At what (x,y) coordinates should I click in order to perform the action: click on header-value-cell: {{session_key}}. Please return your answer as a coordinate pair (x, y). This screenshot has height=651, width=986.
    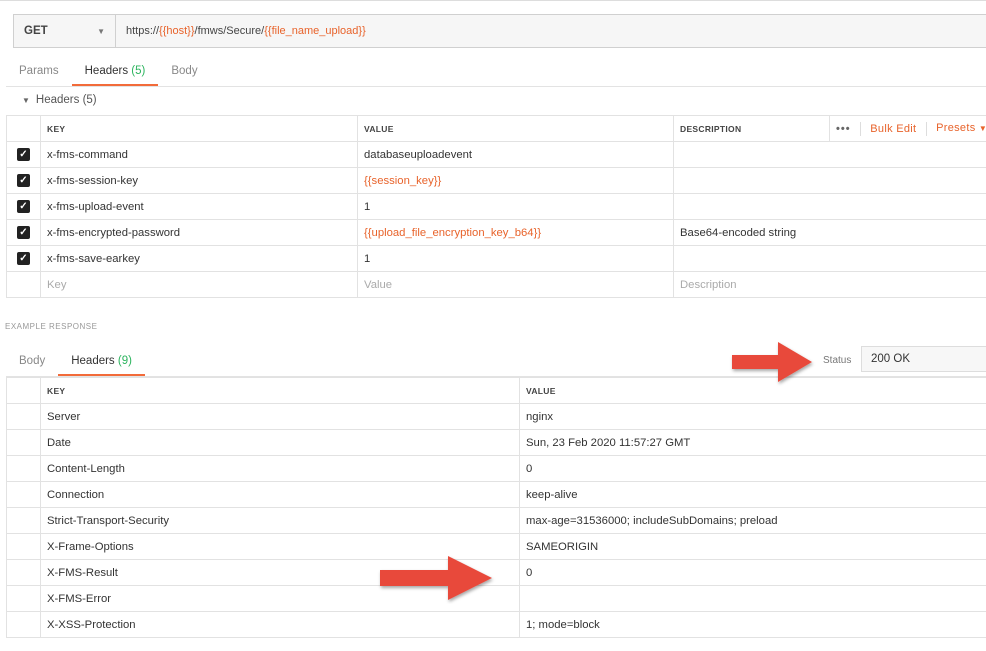
    Looking at the image, I should click on (515, 180).